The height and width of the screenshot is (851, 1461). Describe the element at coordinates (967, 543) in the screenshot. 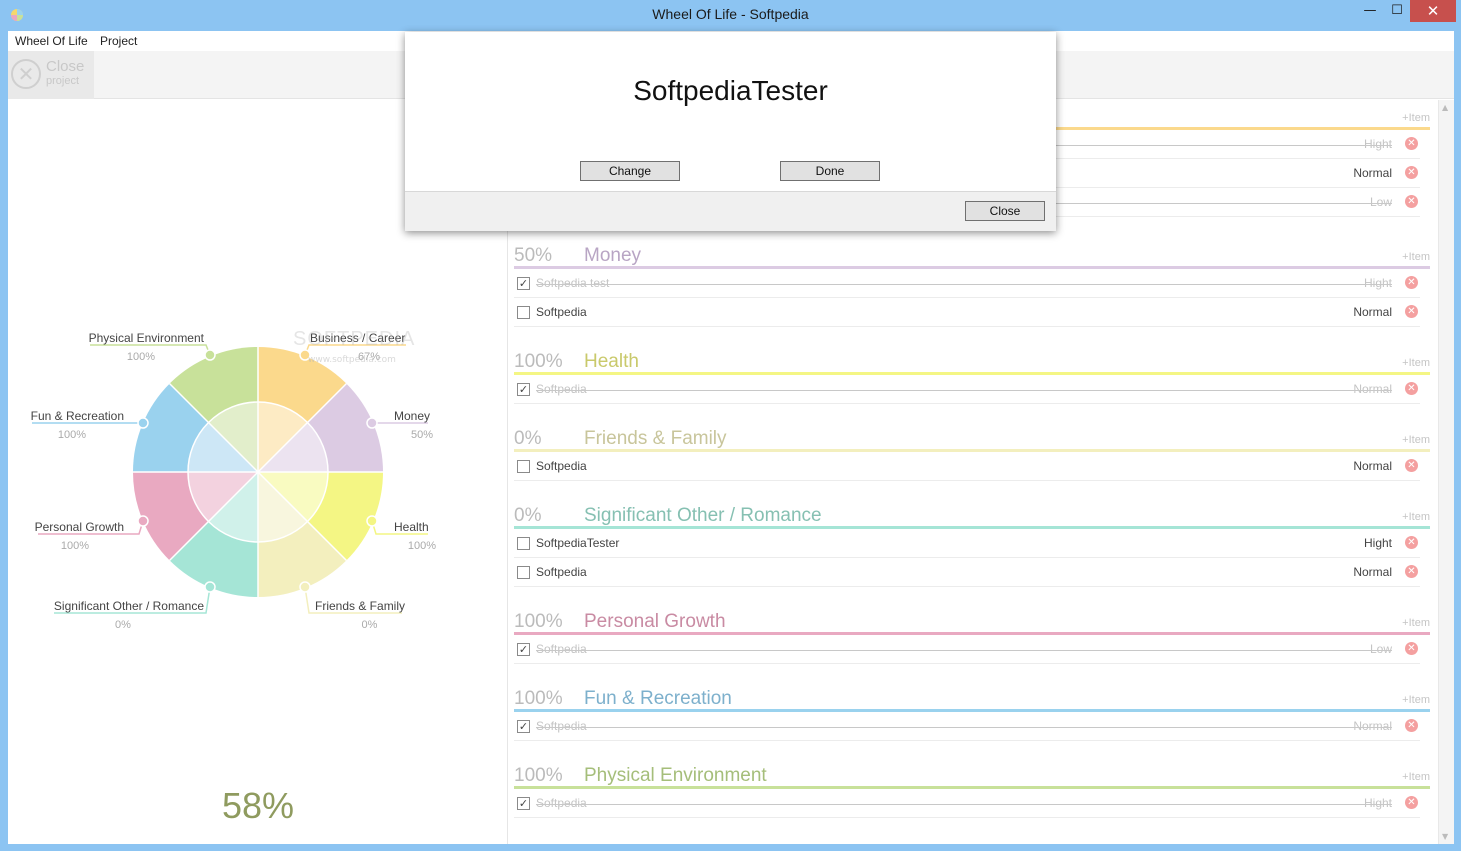

I see `task-item: SoftpediaTester Hight ✕` at that location.